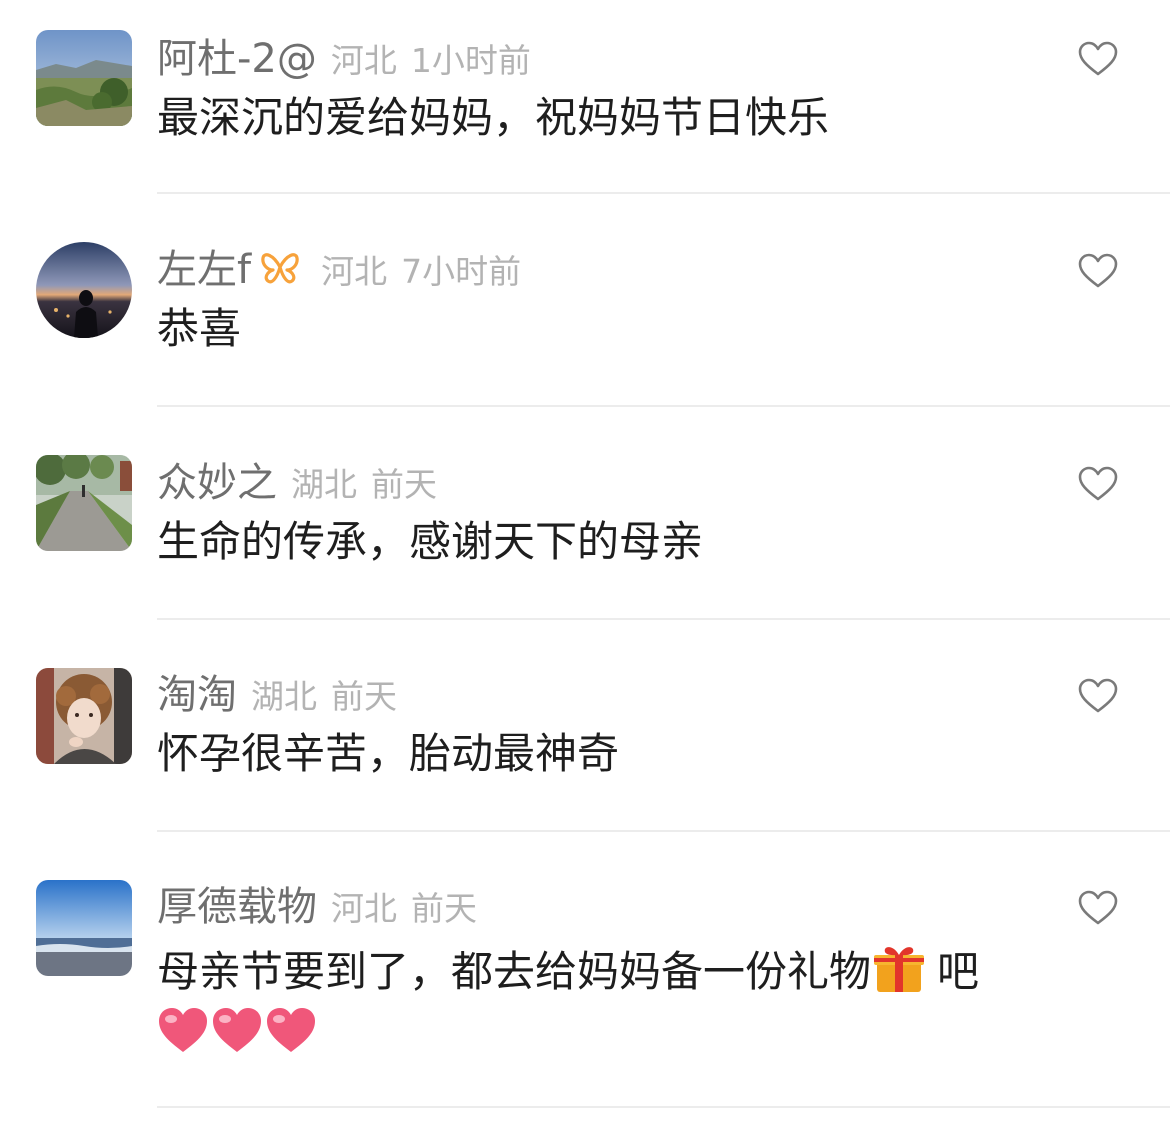  I want to click on comment-text-line: 母亲节要到了，都去给妈妈备一份礼物 吧, so click(568, 970).